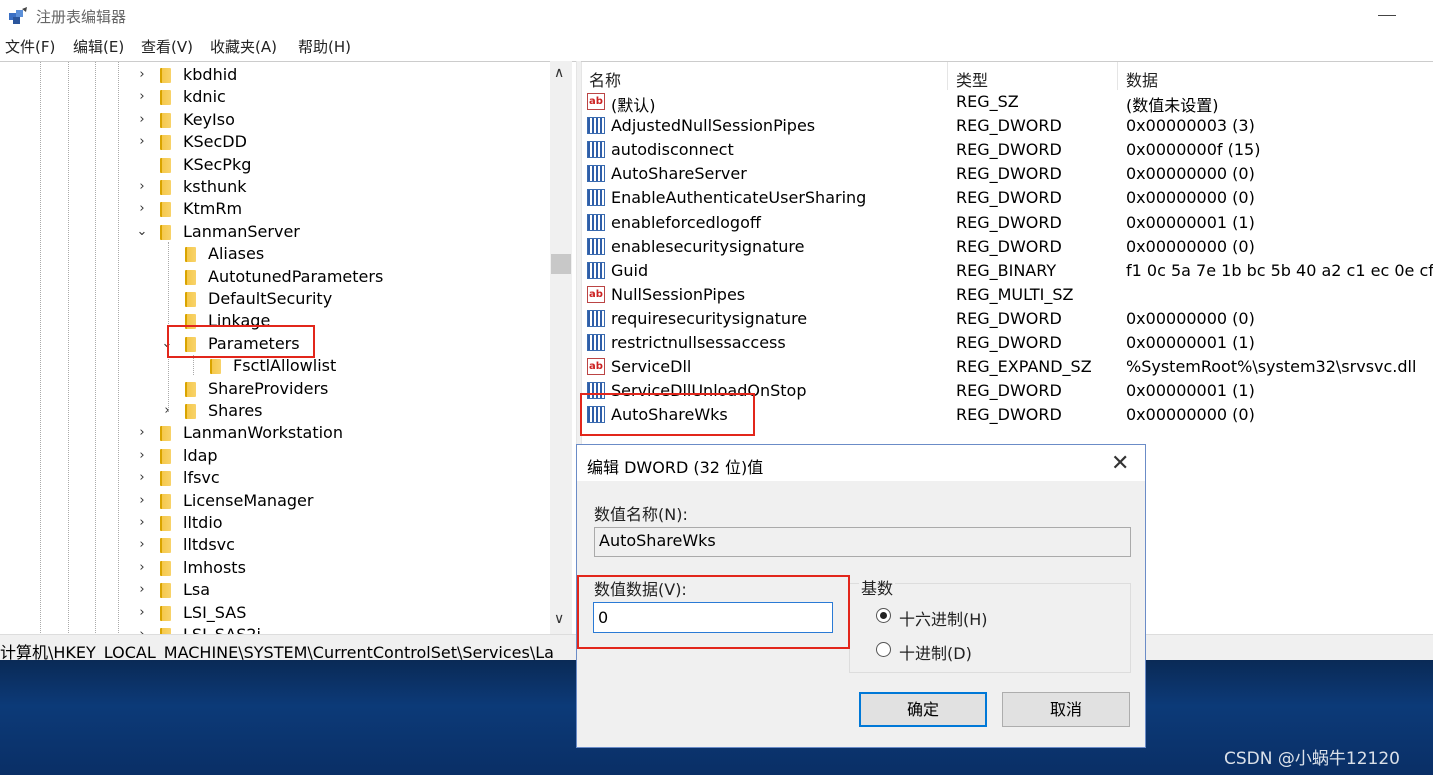 This screenshot has height=775, width=1433. I want to click on value-name-label: 数值名称(N):, so click(641, 514).